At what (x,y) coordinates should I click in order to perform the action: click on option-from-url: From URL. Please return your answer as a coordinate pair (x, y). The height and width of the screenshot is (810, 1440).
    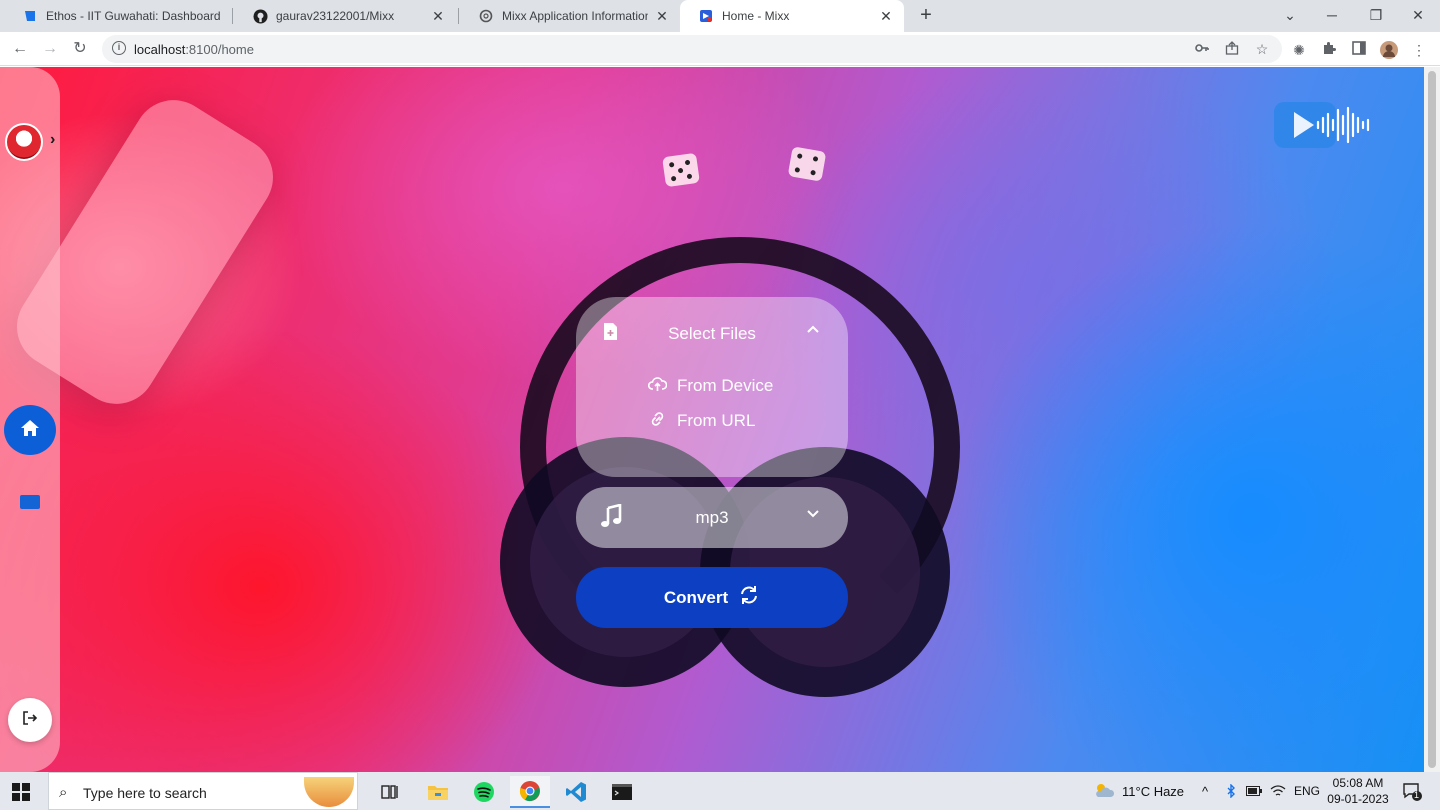
    Looking at the image, I should click on (701, 421).